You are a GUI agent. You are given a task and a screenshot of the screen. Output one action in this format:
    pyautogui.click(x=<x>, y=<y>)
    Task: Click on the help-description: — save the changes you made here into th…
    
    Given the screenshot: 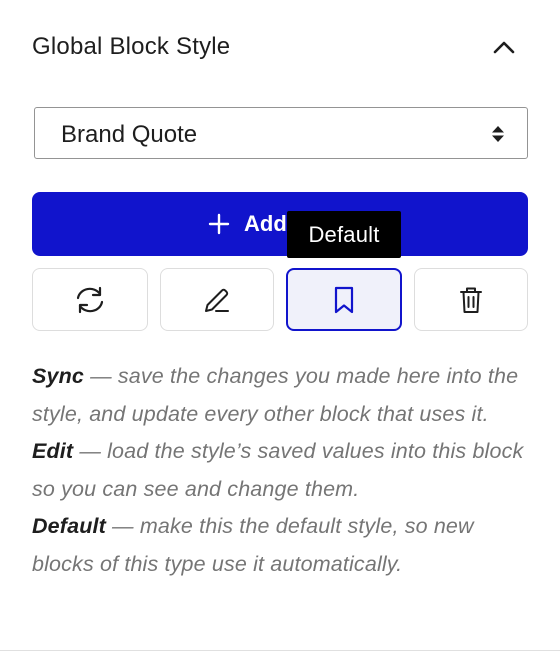 What is the action you would take?
    pyautogui.click(x=275, y=395)
    